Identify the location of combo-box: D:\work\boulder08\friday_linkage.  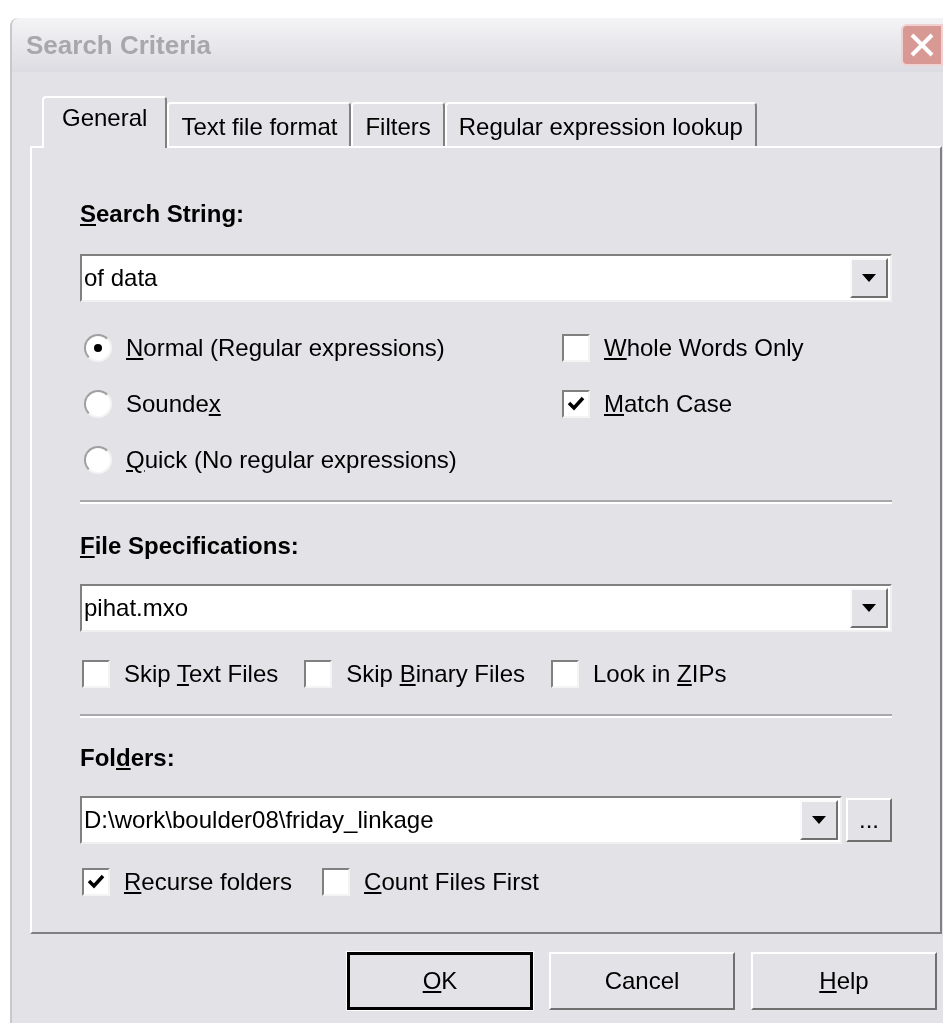
(461, 820).